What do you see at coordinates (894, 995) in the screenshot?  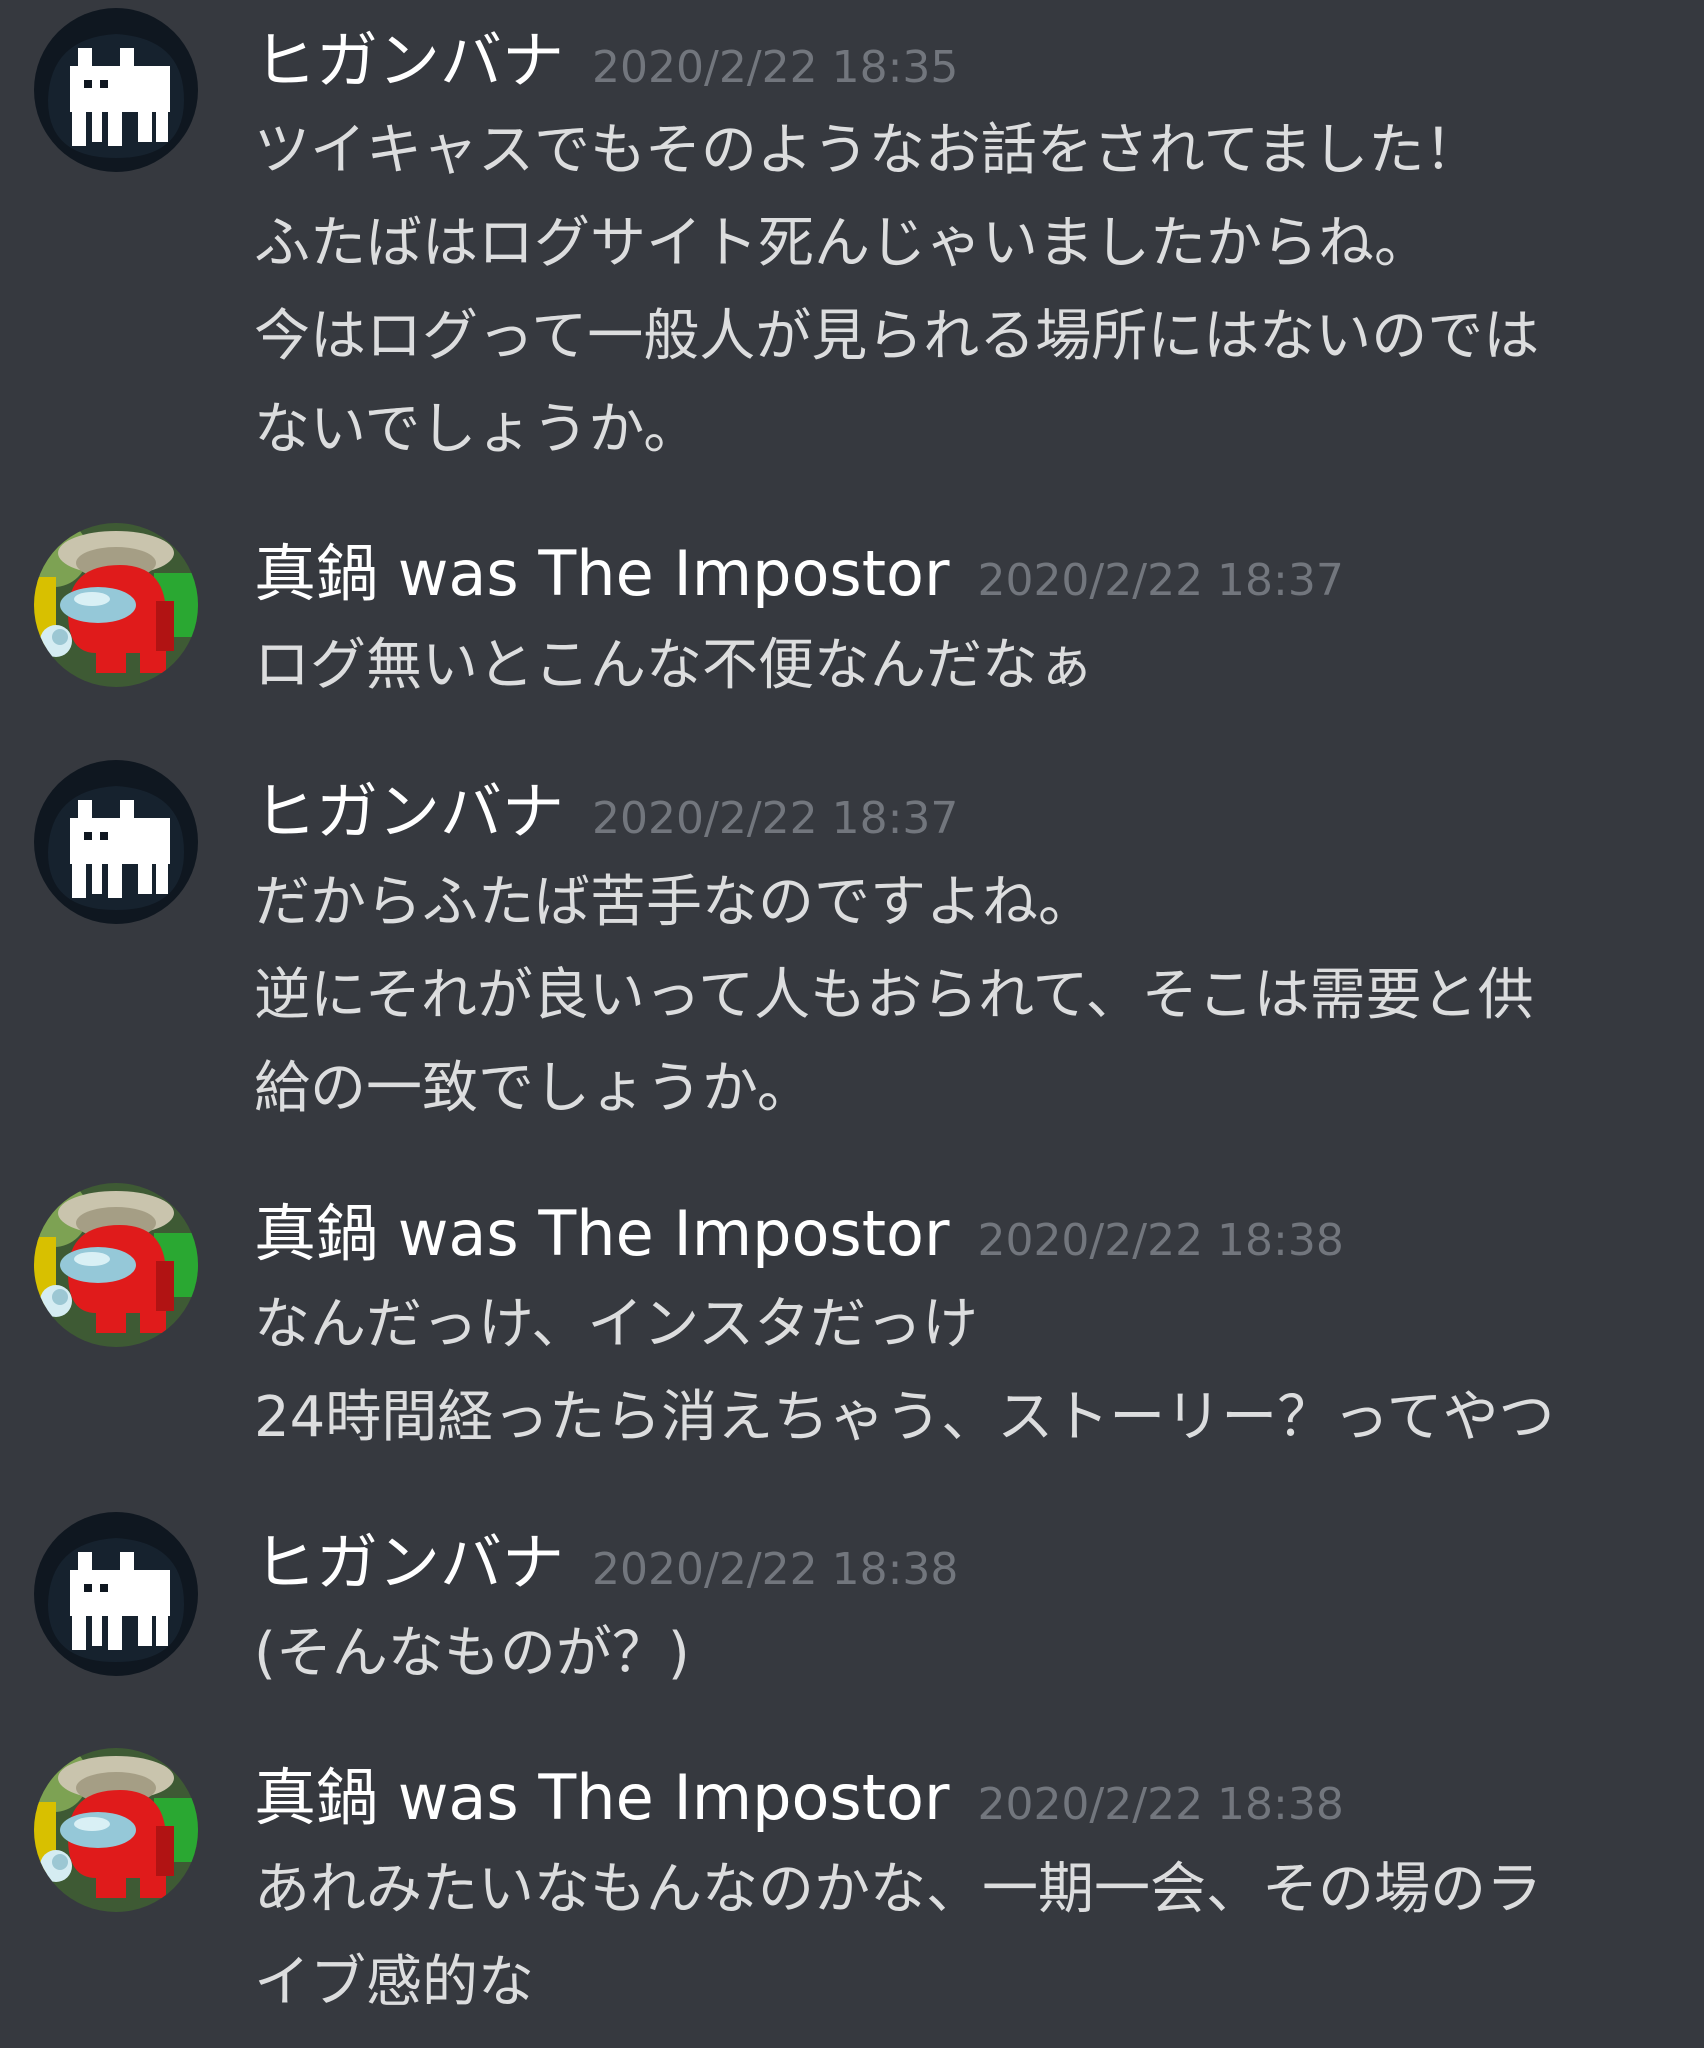 I see `message-line: 逆にそれが良いって人もおられて、そこは需要と供` at bounding box center [894, 995].